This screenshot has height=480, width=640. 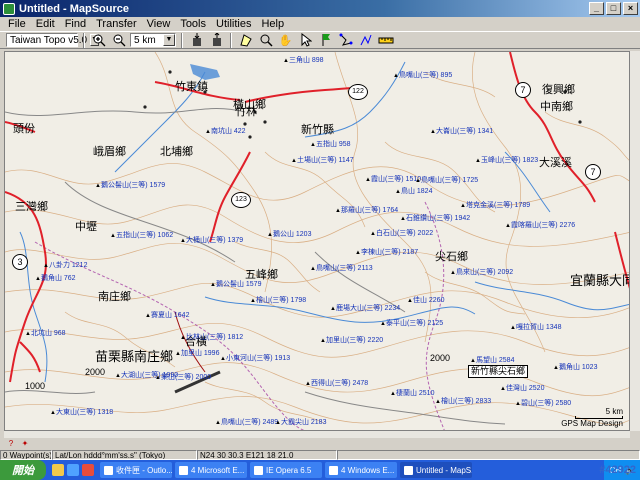 What do you see at coordinates (23, 470) in the screenshot?
I see `start-button: 開始` at bounding box center [23, 470].